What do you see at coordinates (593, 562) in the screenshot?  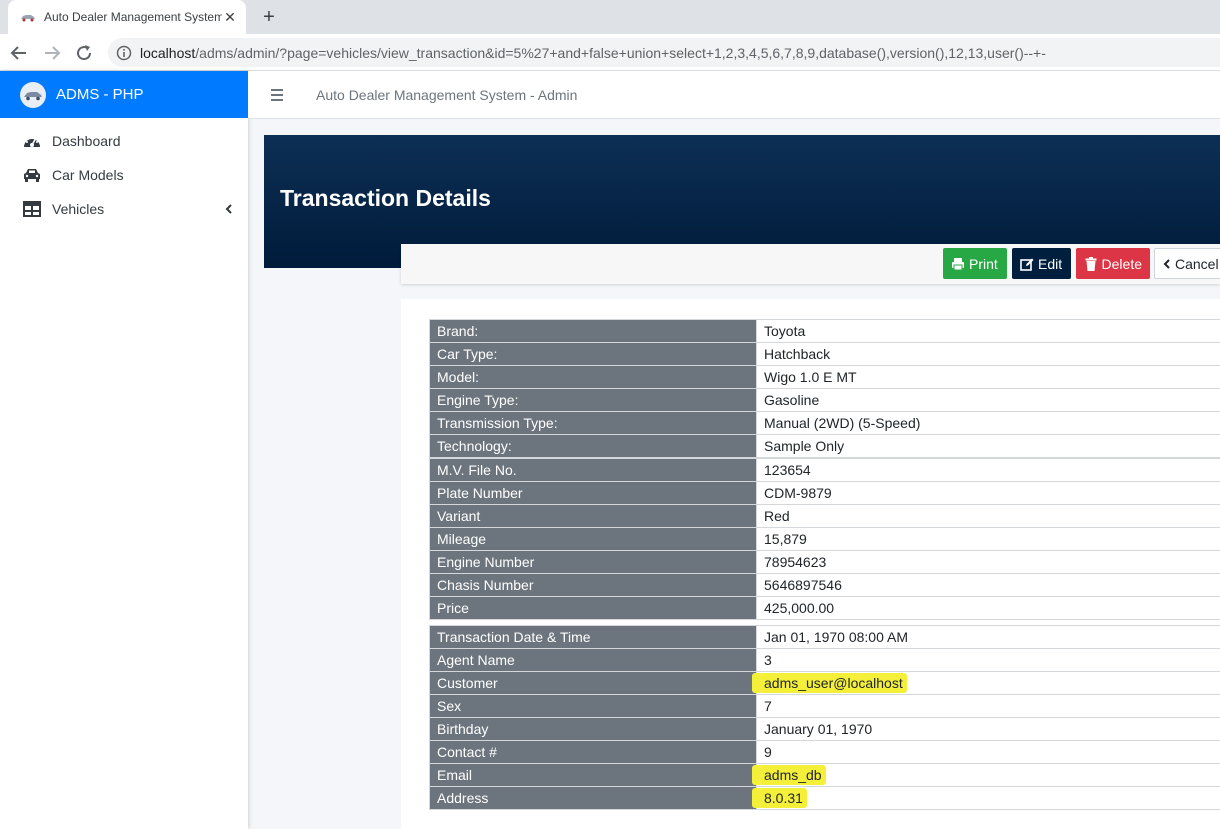 I see `field-label: Engine Number` at bounding box center [593, 562].